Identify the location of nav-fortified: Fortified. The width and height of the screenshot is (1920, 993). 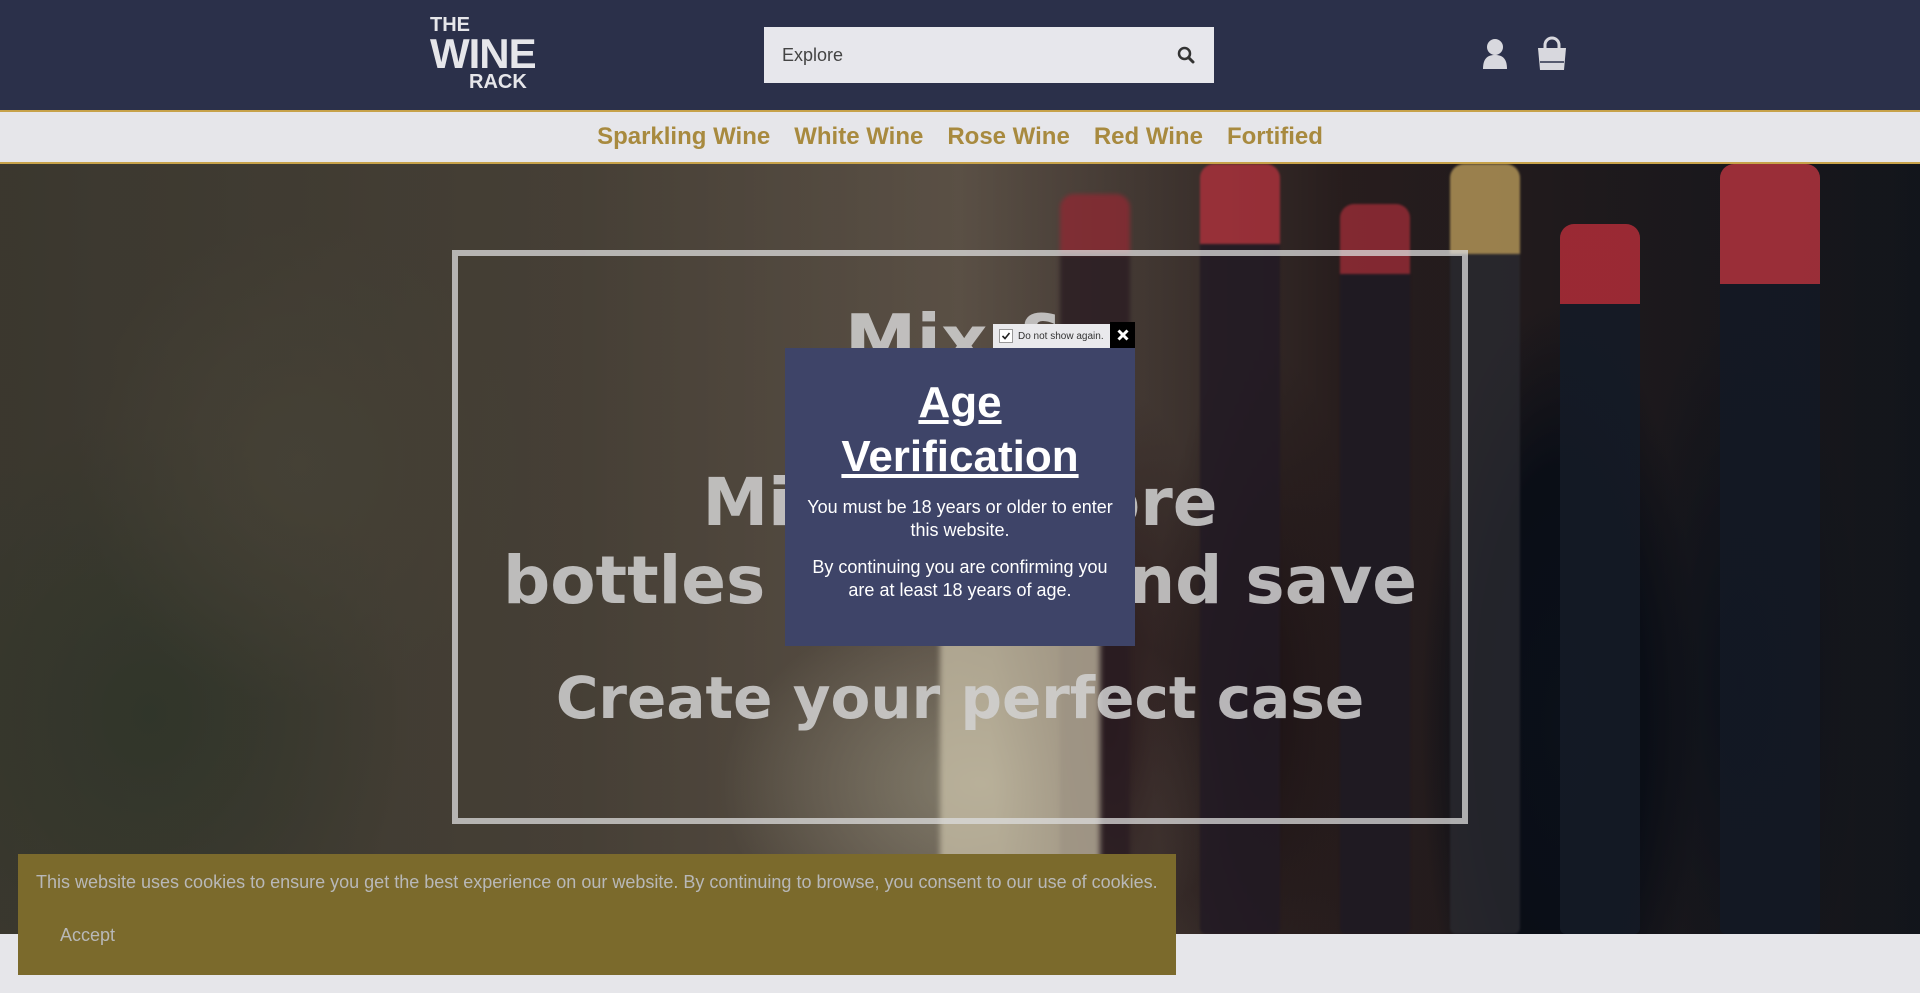
(1275, 137).